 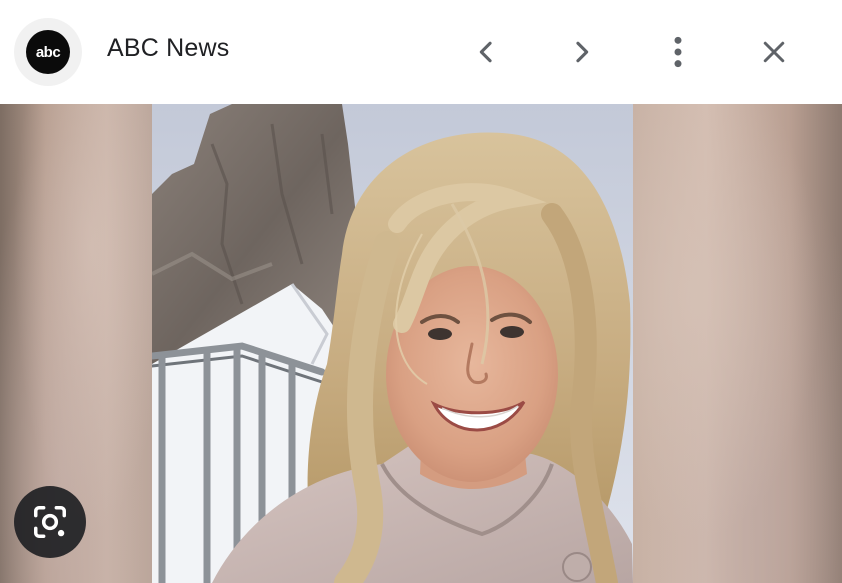 I want to click on source-name: ABC News, so click(x=168, y=48).